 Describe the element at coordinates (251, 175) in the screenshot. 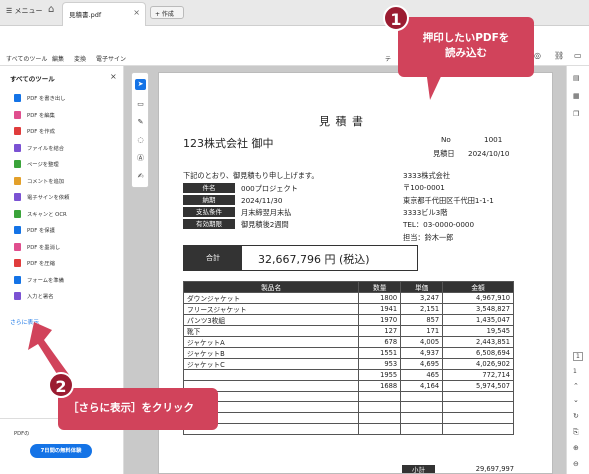

I see `intro-text: 下記のとおり、御見積もり申し上げます。` at that location.